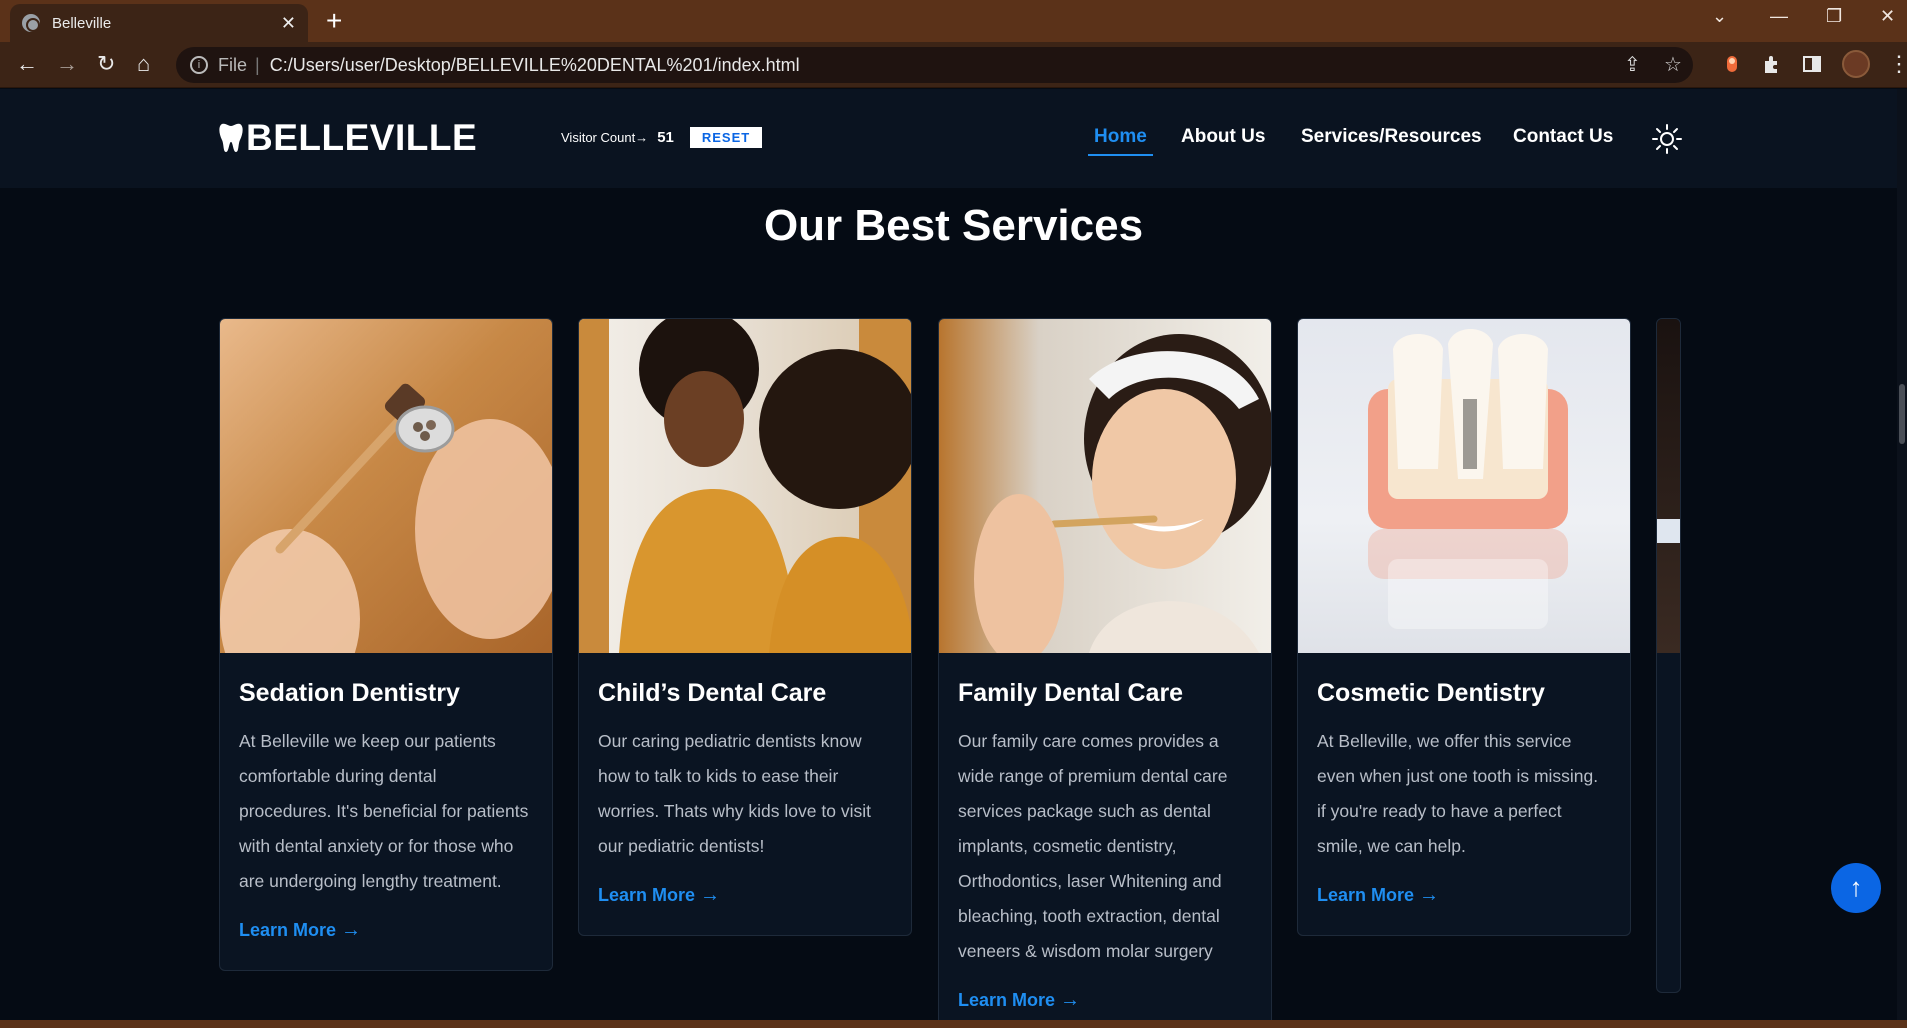 The height and width of the screenshot is (1028, 1907). Describe the element at coordinates (106, 64) in the screenshot. I see `reload-icon: ↻` at that location.